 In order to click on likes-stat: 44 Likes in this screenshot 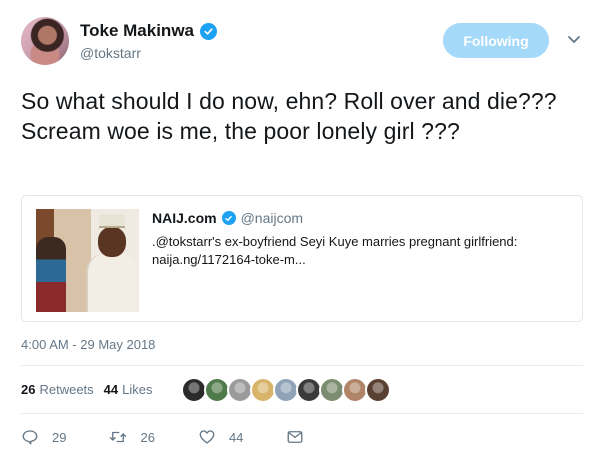, I will do `click(128, 389)`.